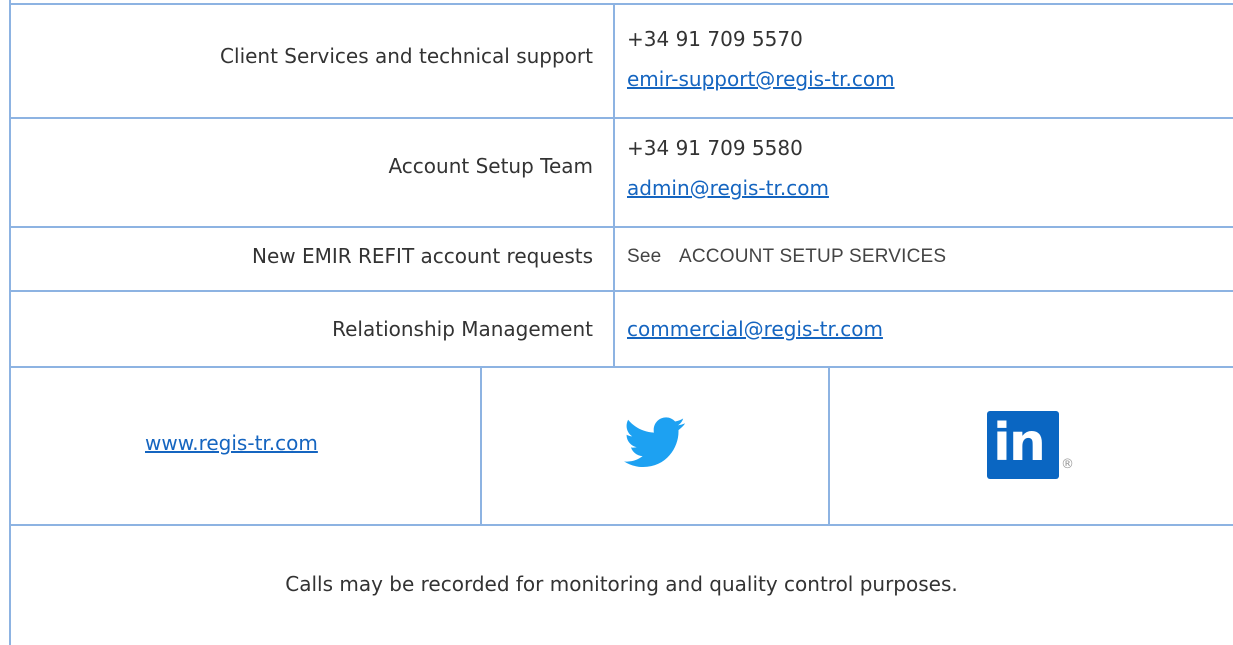  Describe the element at coordinates (614, 185) in the screenshot. I see `column-divider` at that location.